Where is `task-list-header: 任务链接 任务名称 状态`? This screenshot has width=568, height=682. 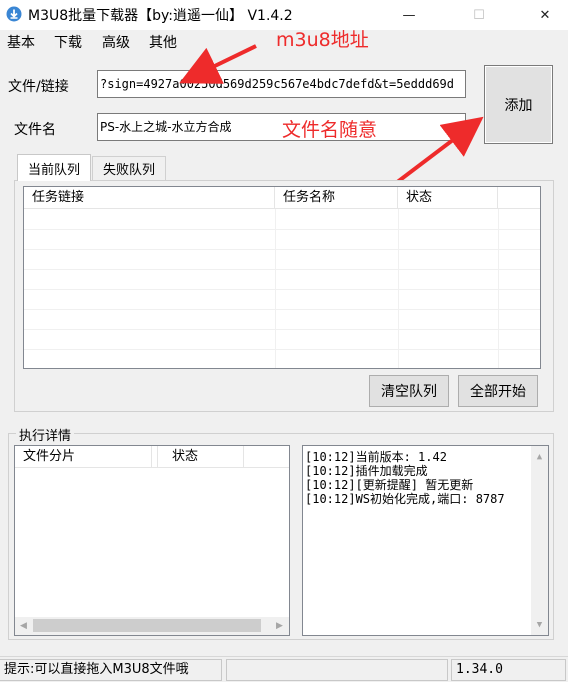
task-list-header: 任务链接 任务名称 状态 is located at coordinates (282, 198).